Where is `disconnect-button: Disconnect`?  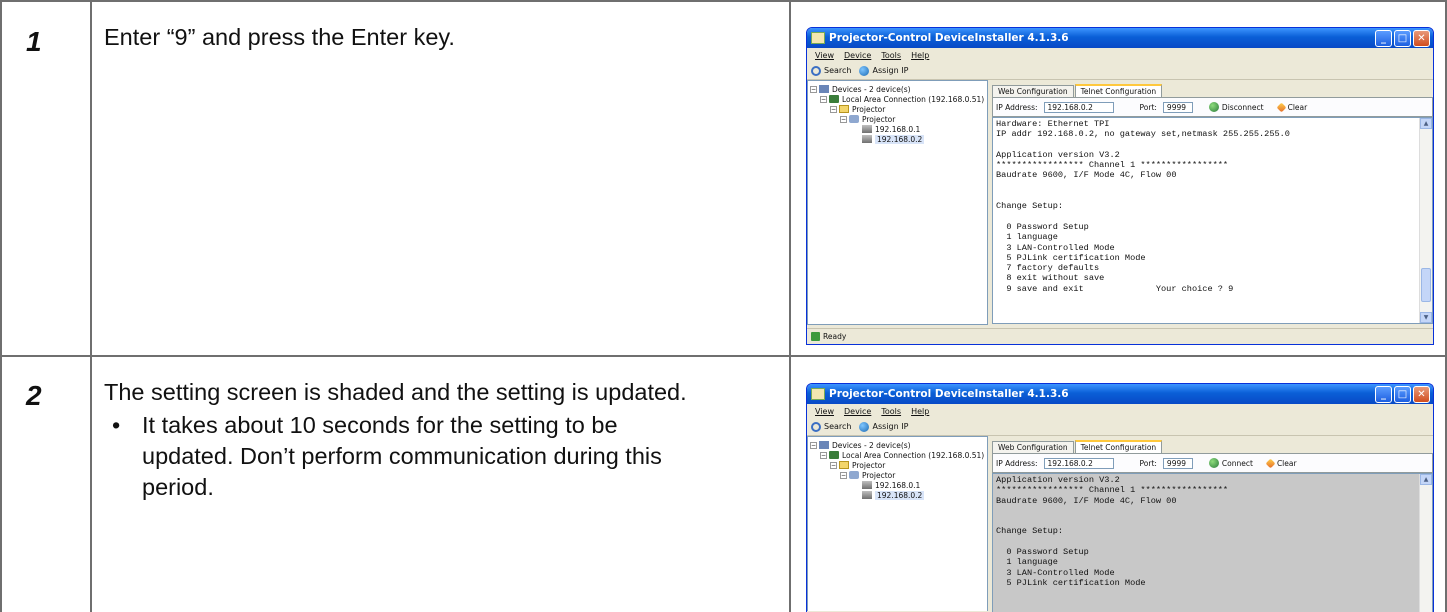
disconnect-button: Disconnect is located at coordinates (1236, 107).